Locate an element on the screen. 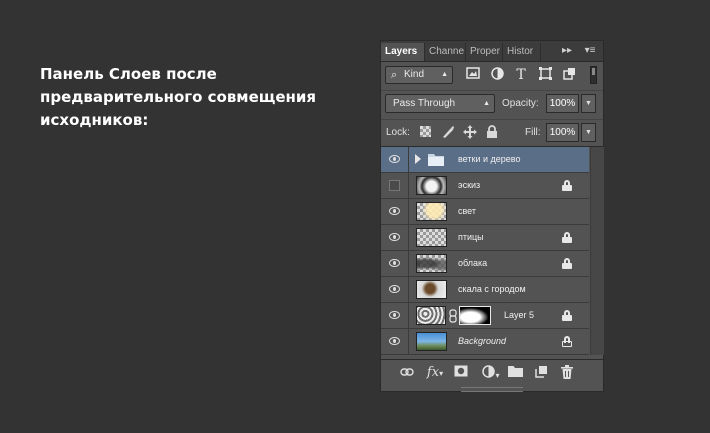  smart-object-filter-icon is located at coordinates (569, 75).